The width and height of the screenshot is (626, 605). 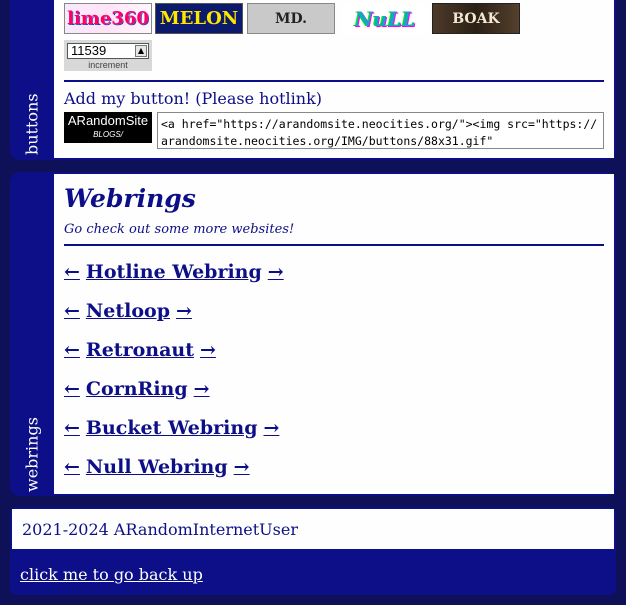 I want to click on site-button-line1: ARandomSite, so click(x=108, y=120).